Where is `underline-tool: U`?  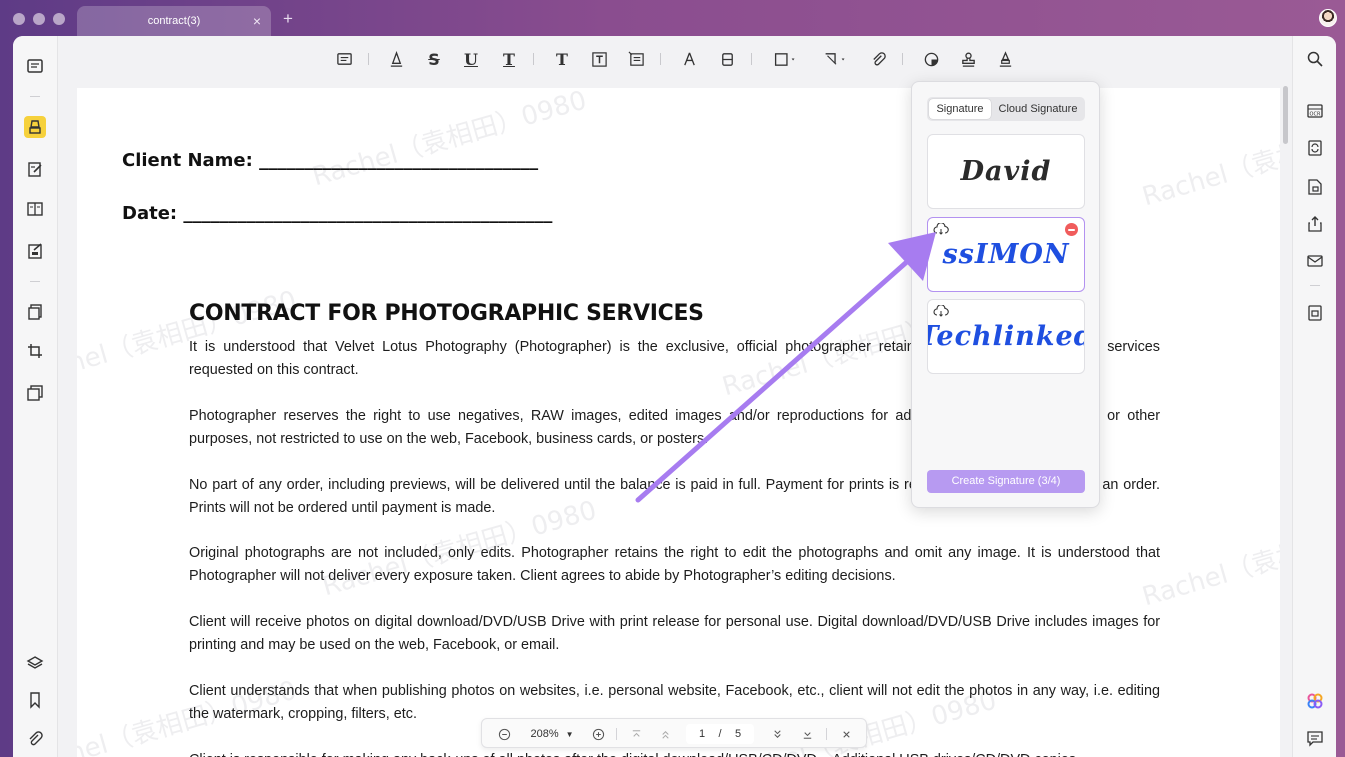
underline-tool: U is located at coordinates (471, 59).